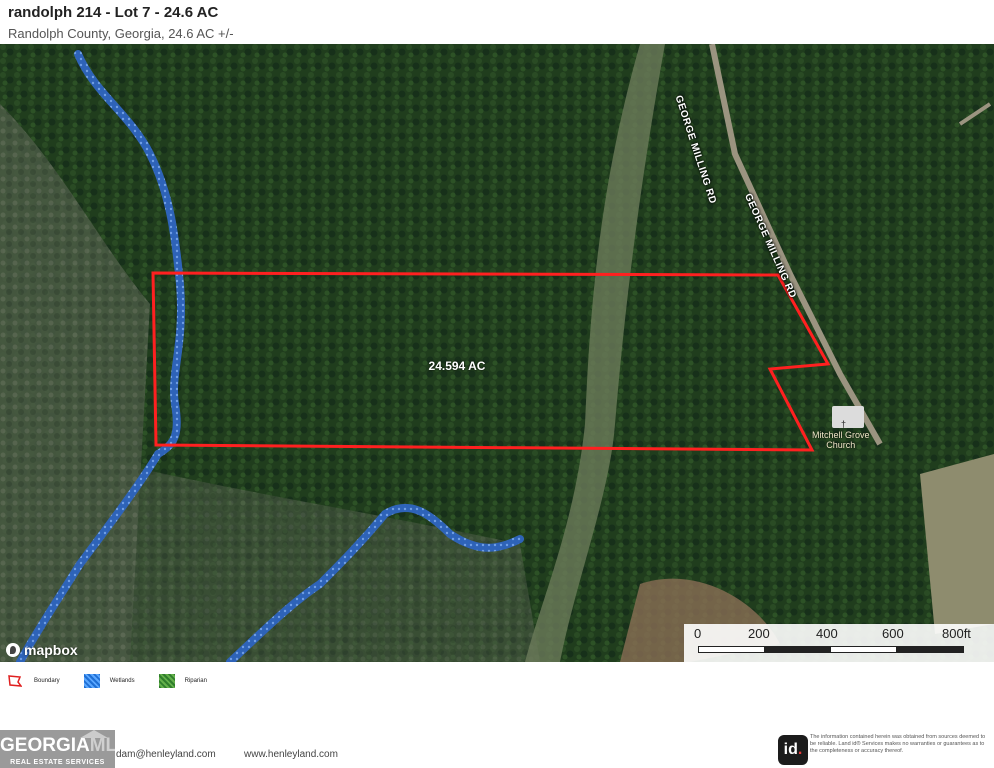 Image resolution: width=994 pixels, height=768 pixels. Describe the element at coordinates (113, 12) in the screenshot. I see `page-title: randolph 214 - Lot 7 - 24.6 AC` at that location.